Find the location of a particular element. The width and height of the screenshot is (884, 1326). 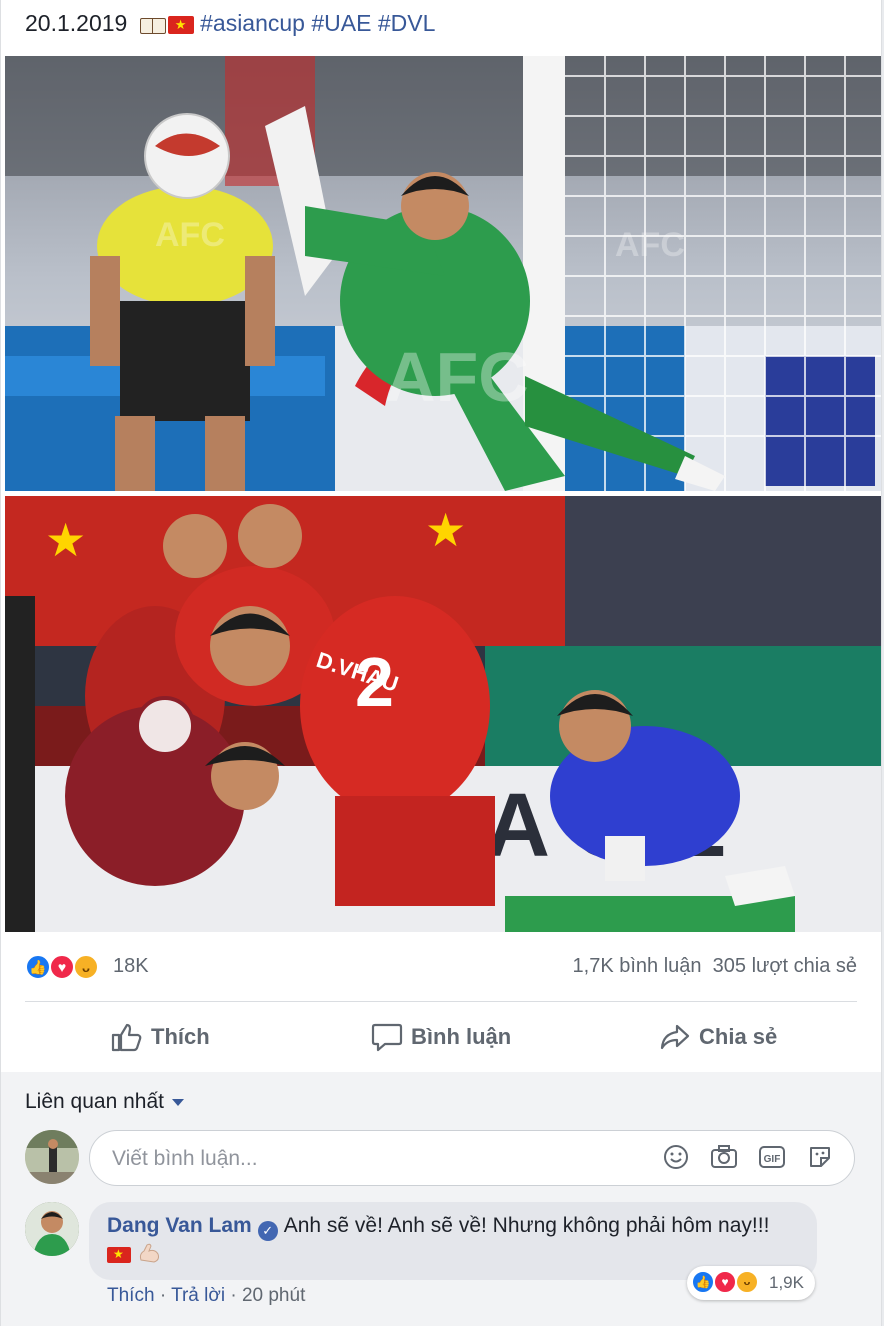

emoji-icon is located at coordinates (676, 1157).